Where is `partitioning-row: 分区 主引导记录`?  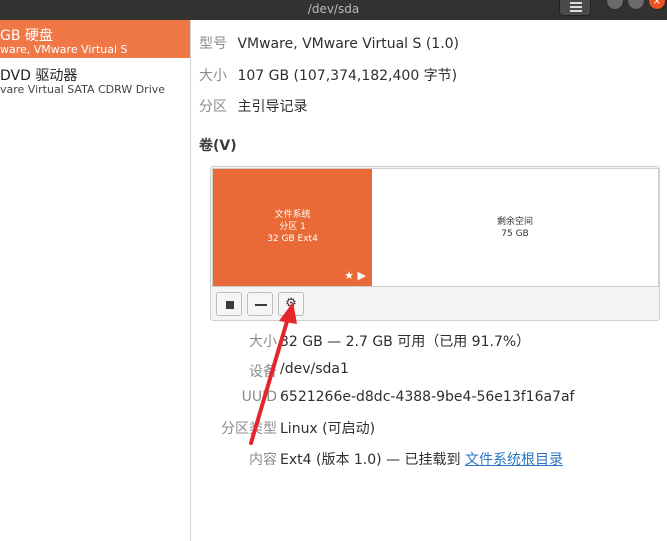 partitioning-row: 分区 主引导记录 is located at coordinates (253, 106).